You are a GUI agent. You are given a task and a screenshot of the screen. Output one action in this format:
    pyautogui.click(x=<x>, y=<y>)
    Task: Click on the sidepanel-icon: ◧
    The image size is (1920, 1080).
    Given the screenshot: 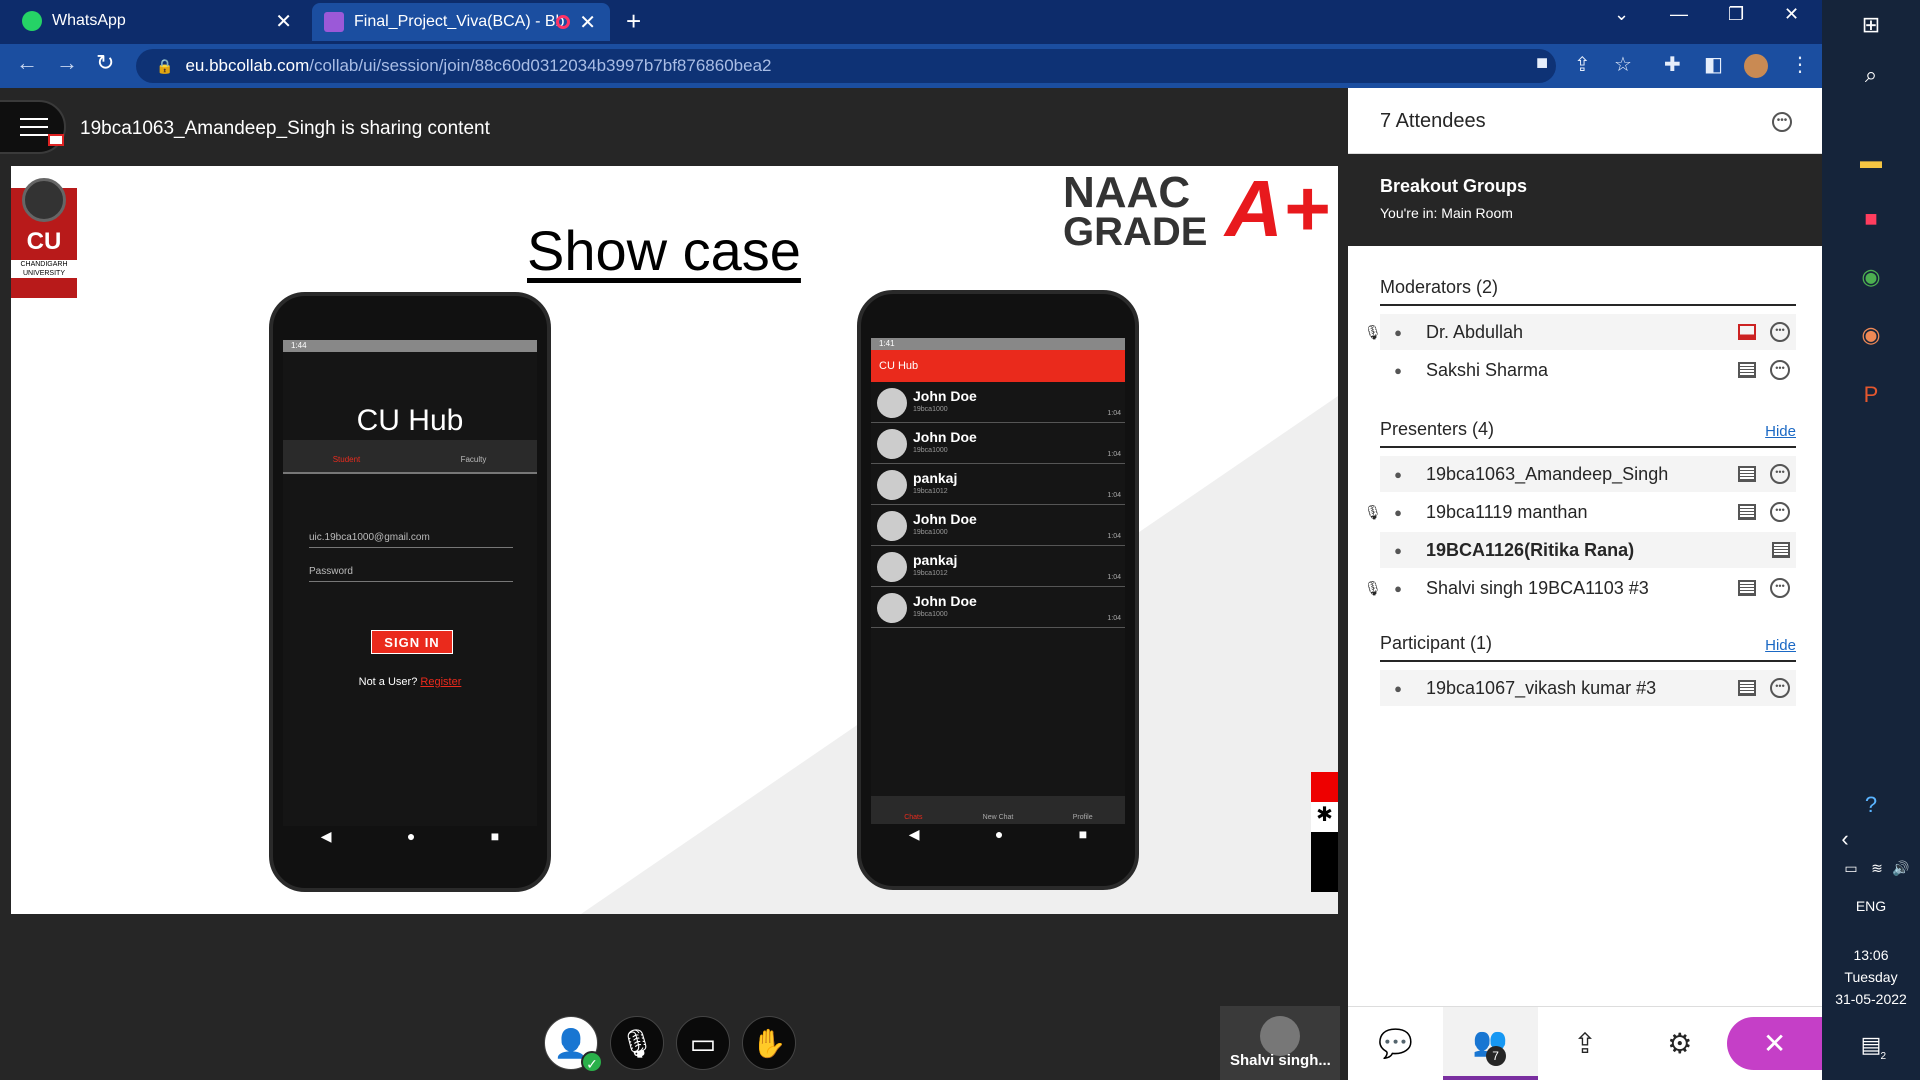 What is the action you would take?
    pyautogui.click(x=1713, y=64)
    